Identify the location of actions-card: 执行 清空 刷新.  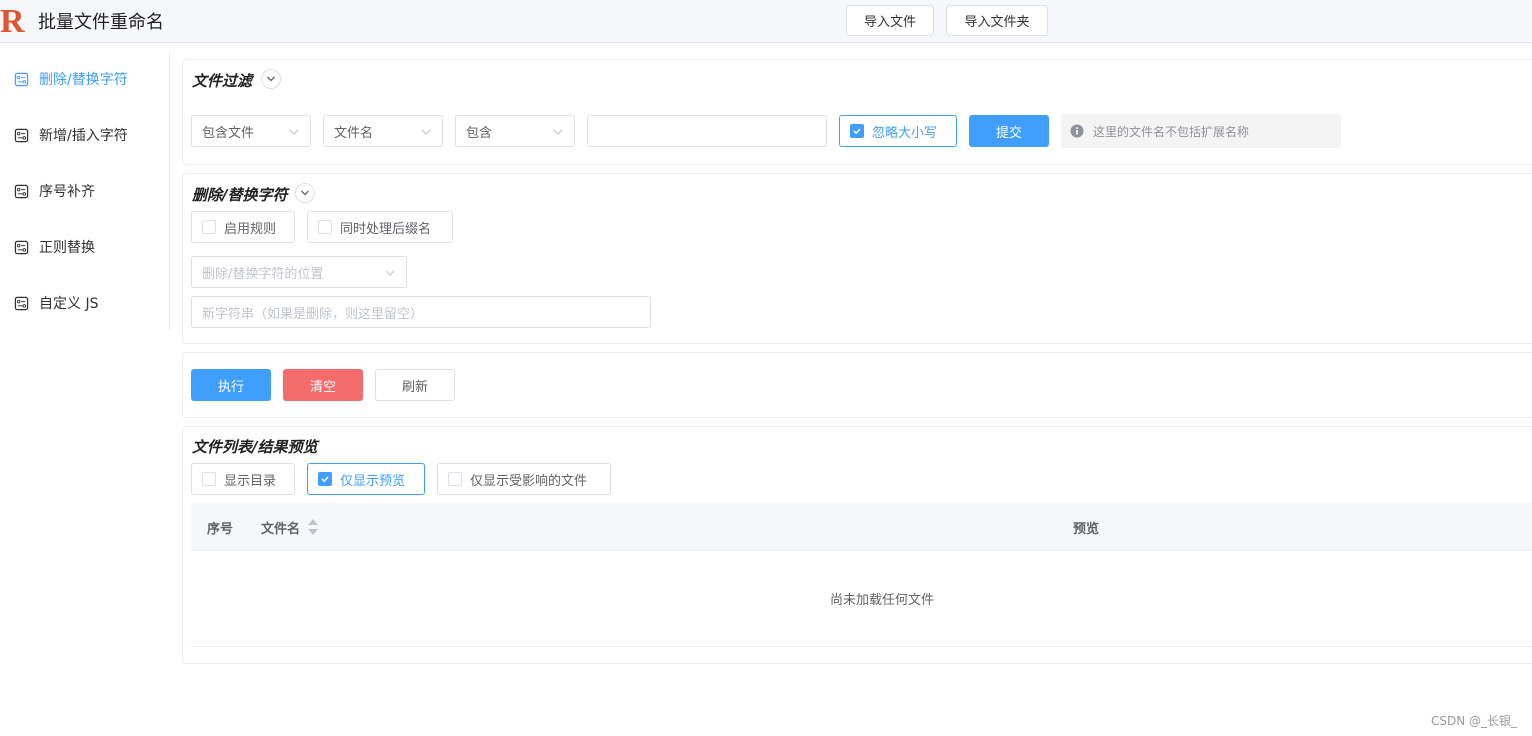
(857, 385).